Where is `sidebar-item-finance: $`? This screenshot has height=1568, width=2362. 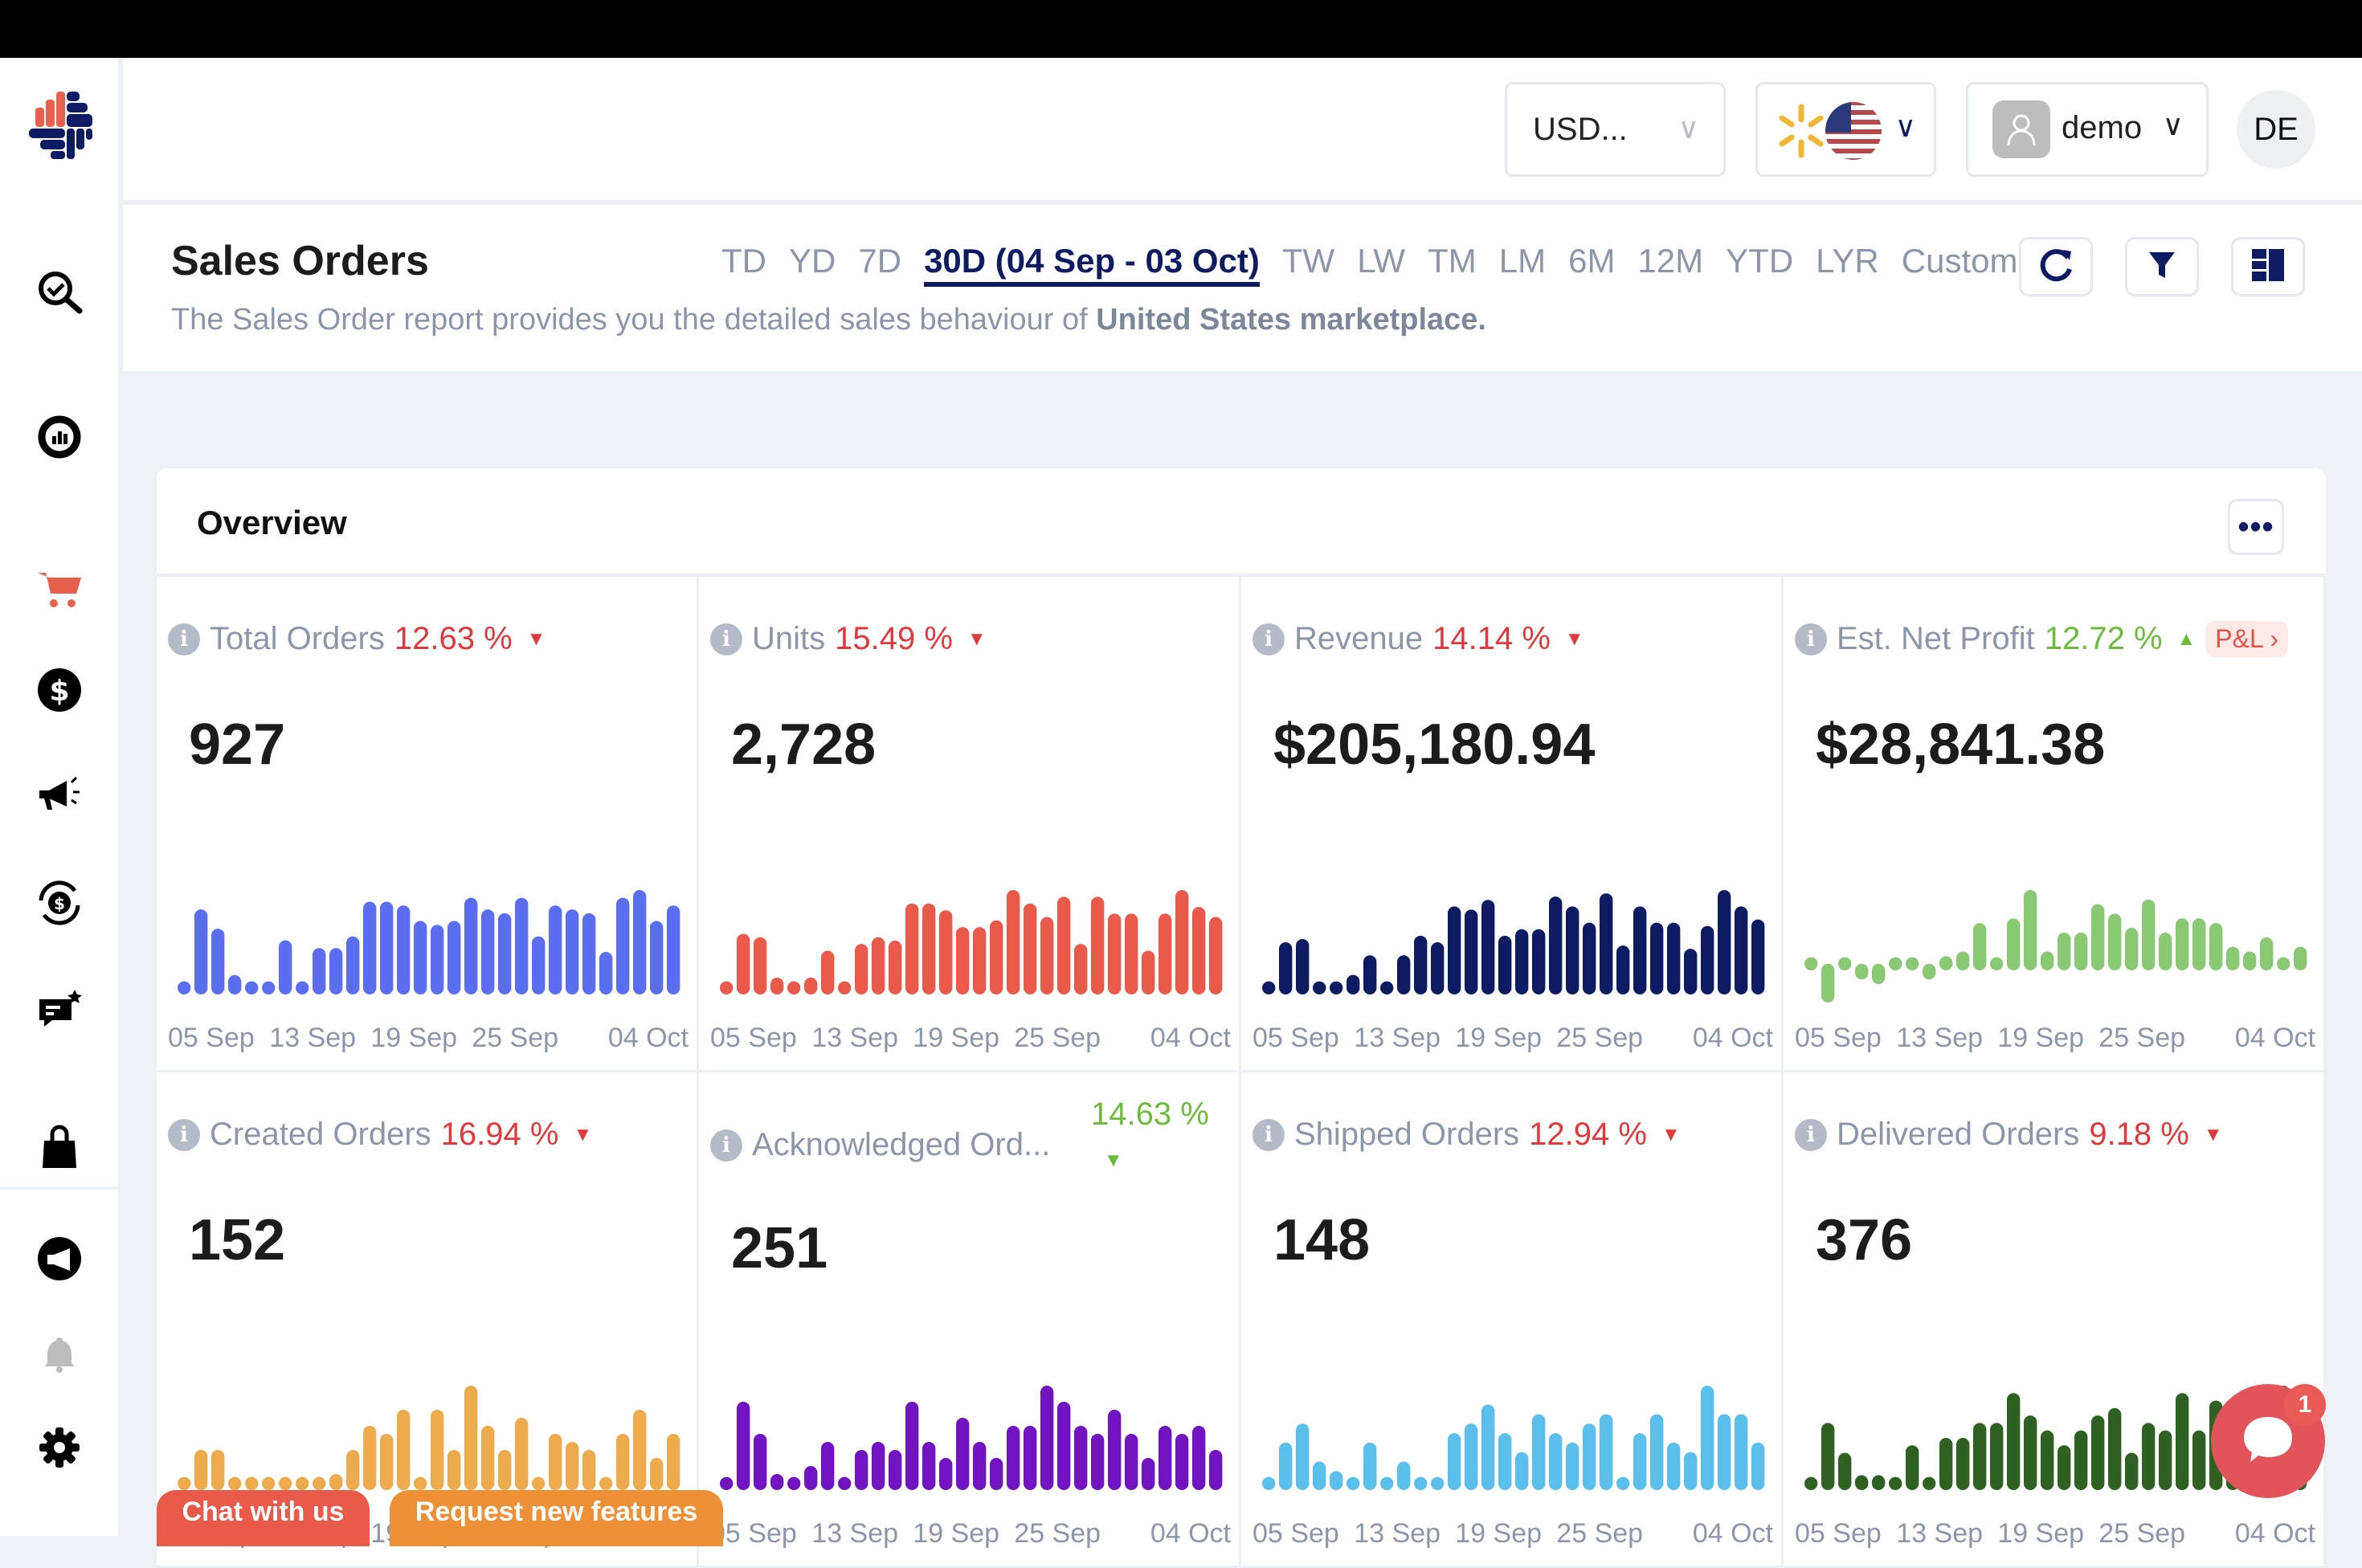 sidebar-item-finance: $ is located at coordinates (60, 691).